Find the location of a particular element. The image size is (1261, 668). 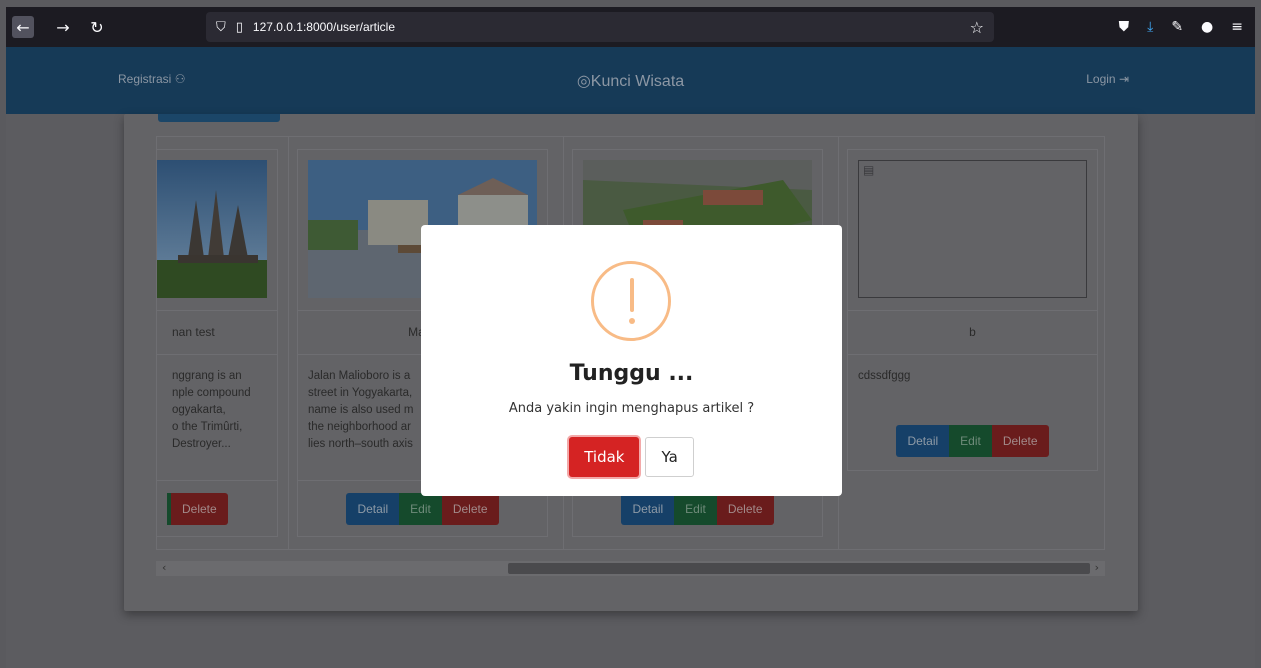

download-icon: ⤓ is located at coordinates (1150, 27).